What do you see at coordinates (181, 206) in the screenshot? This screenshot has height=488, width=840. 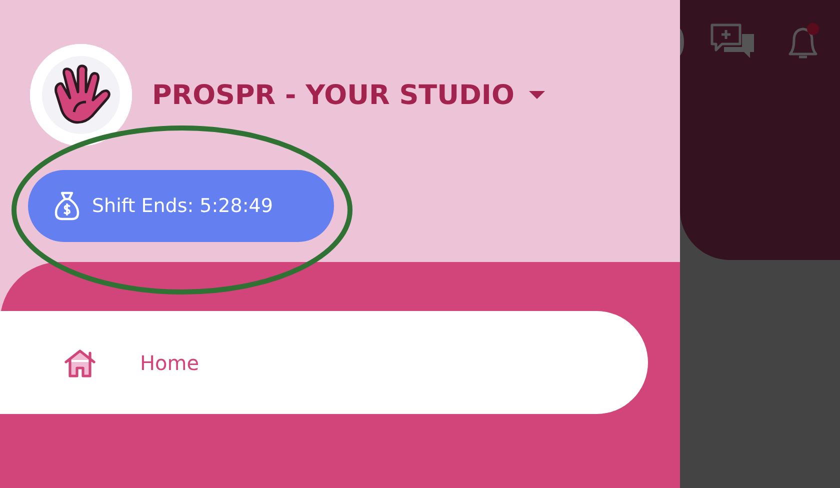 I see `shift-timer-button: Shift Ends: 5:28:49` at bounding box center [181, 206].